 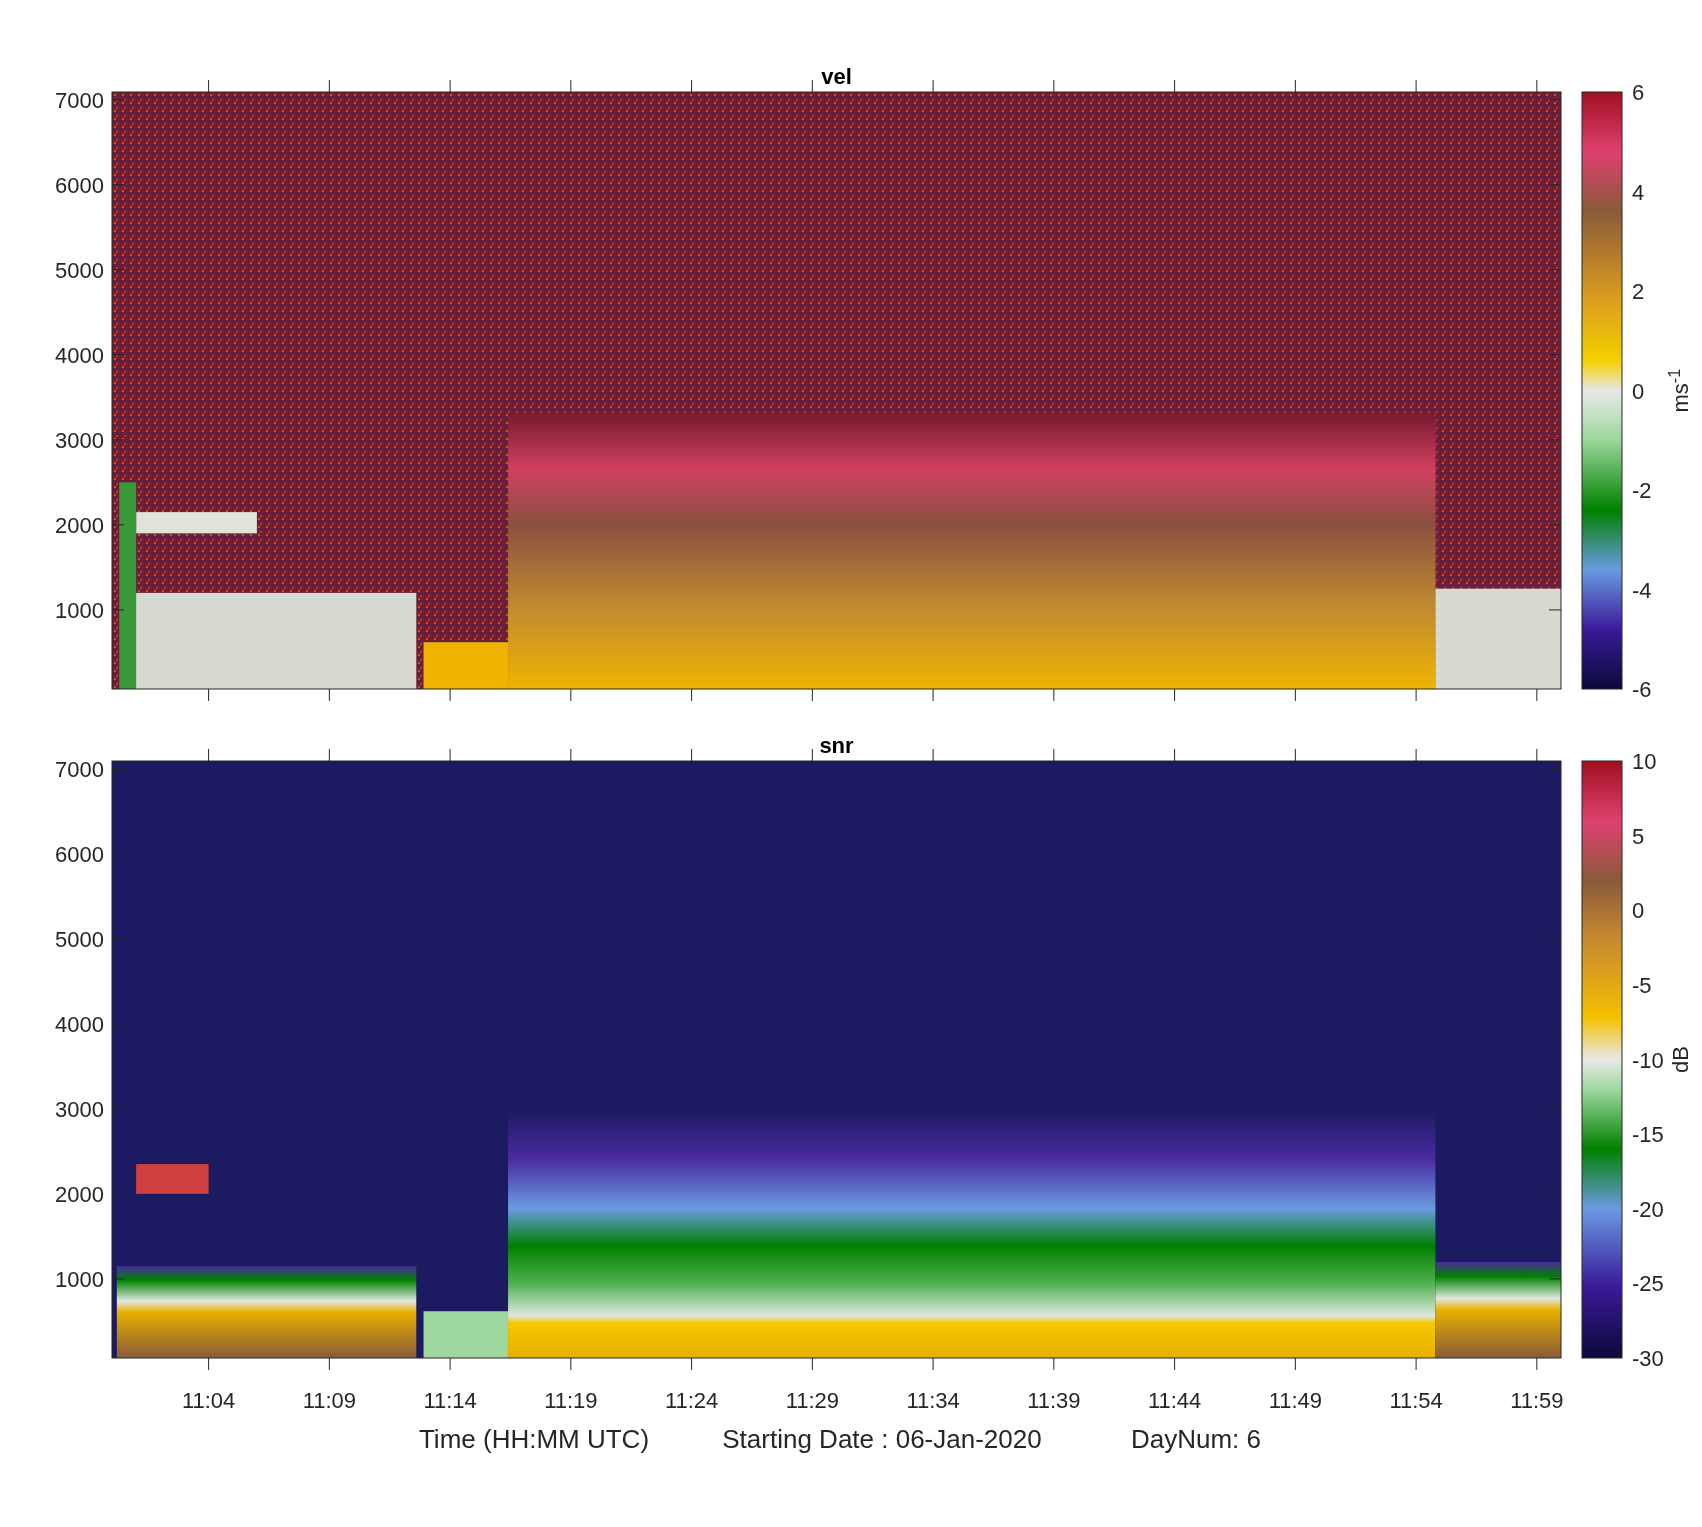 What do you see at coordinates (1638, 192) in the screenshot?
I see `colorbar-tick-label: 4` at bounding box center [1638, 192].